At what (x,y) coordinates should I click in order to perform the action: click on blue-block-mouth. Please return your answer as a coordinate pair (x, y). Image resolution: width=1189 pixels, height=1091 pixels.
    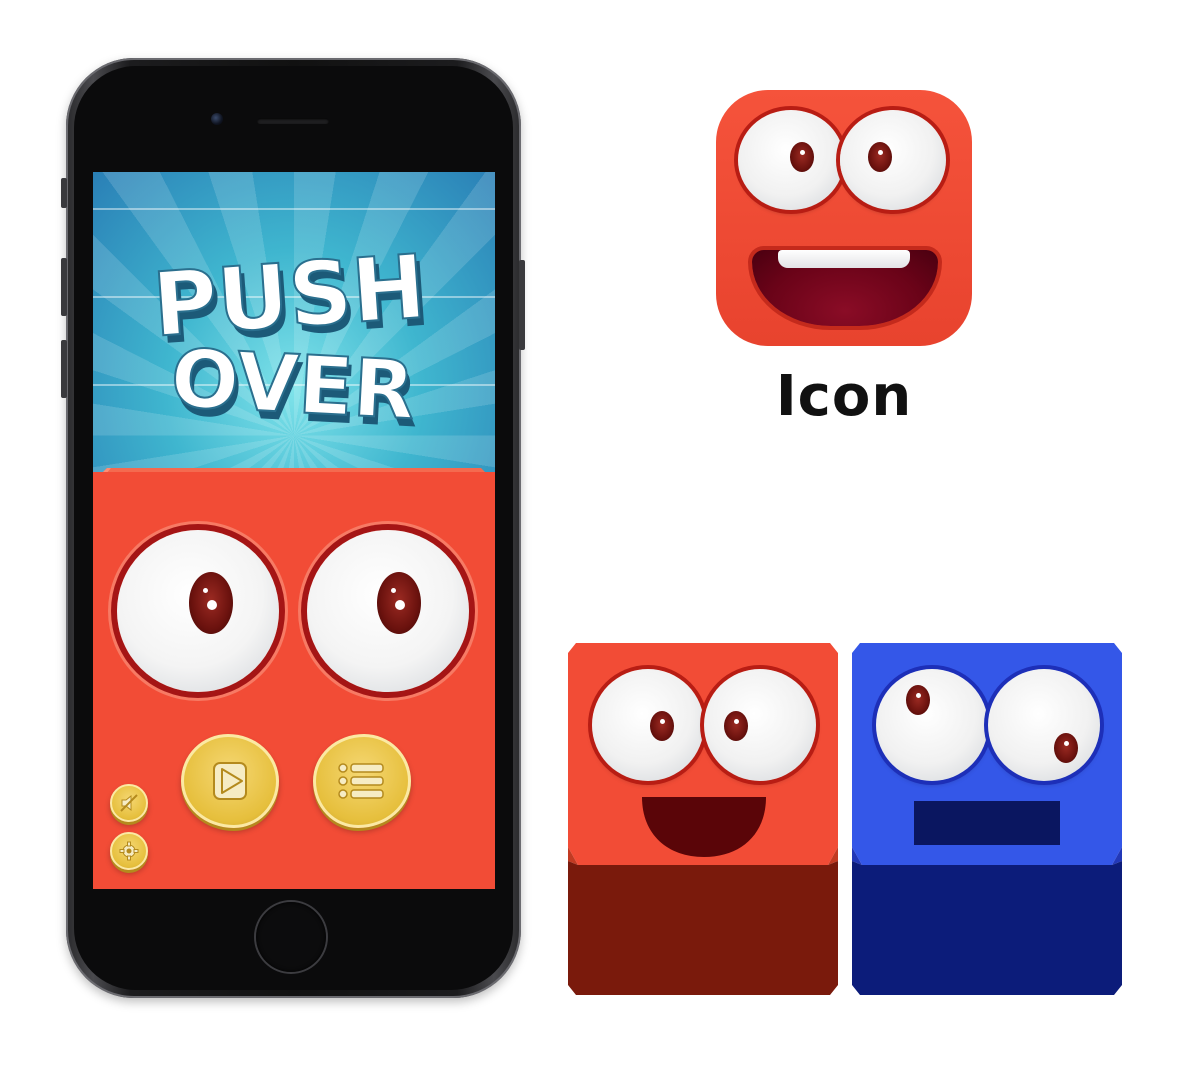
    Looking at the image, I should click on (987, 823).